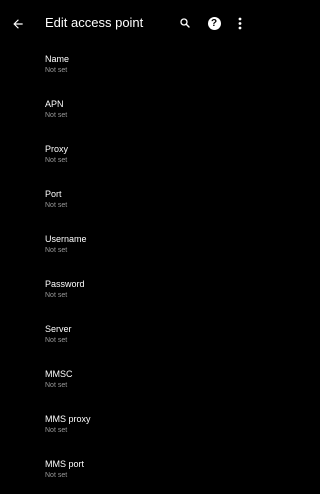 This screenshot has width=320, height=494. Describe the element at coordinates (127, 66) in the screenshot. I see `pref-item-name: Name Not set` at that location.